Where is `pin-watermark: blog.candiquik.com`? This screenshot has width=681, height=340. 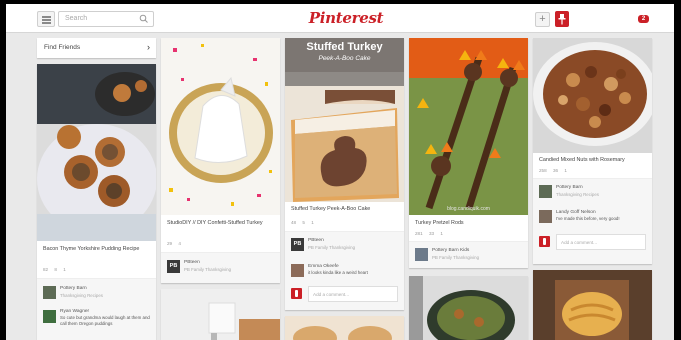 pin-watermark: blog.candiquik.com is located at coordinates (468, 209).